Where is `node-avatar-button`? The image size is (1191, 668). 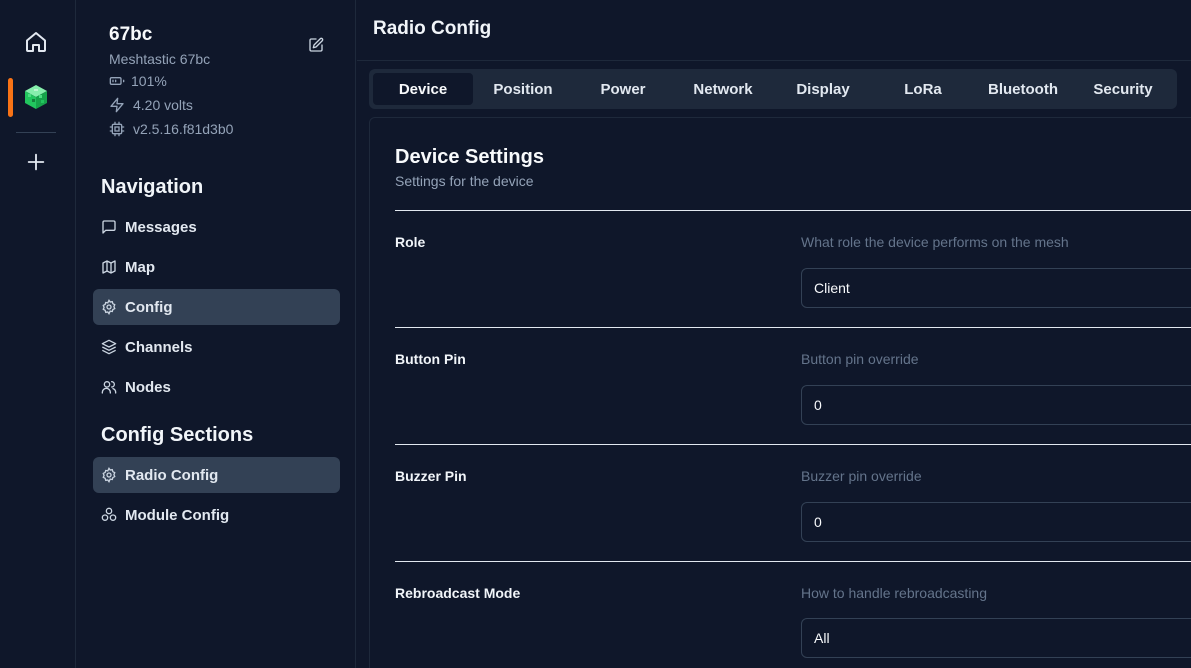 node-avatar-button is located at coordinates (36, 97).